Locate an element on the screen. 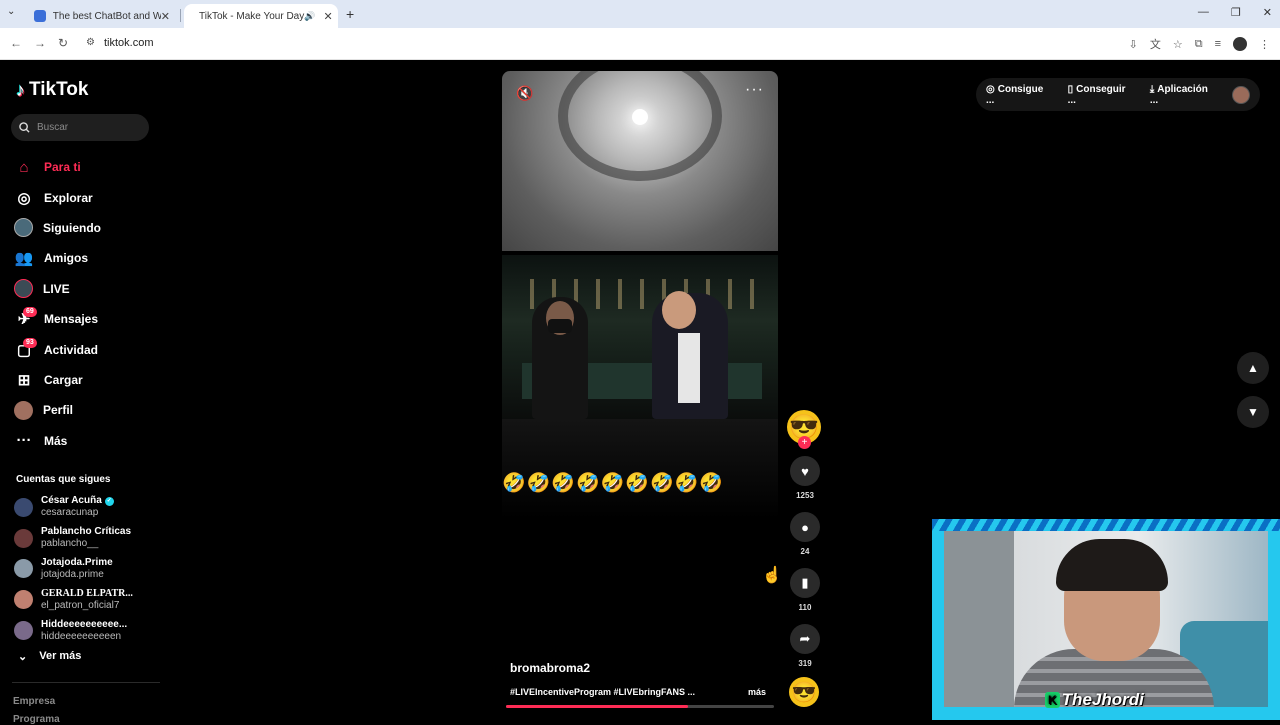 This screenshot has width=1280, height=725. site-info-icon: ⚙ is located at coordinates (90, 42).